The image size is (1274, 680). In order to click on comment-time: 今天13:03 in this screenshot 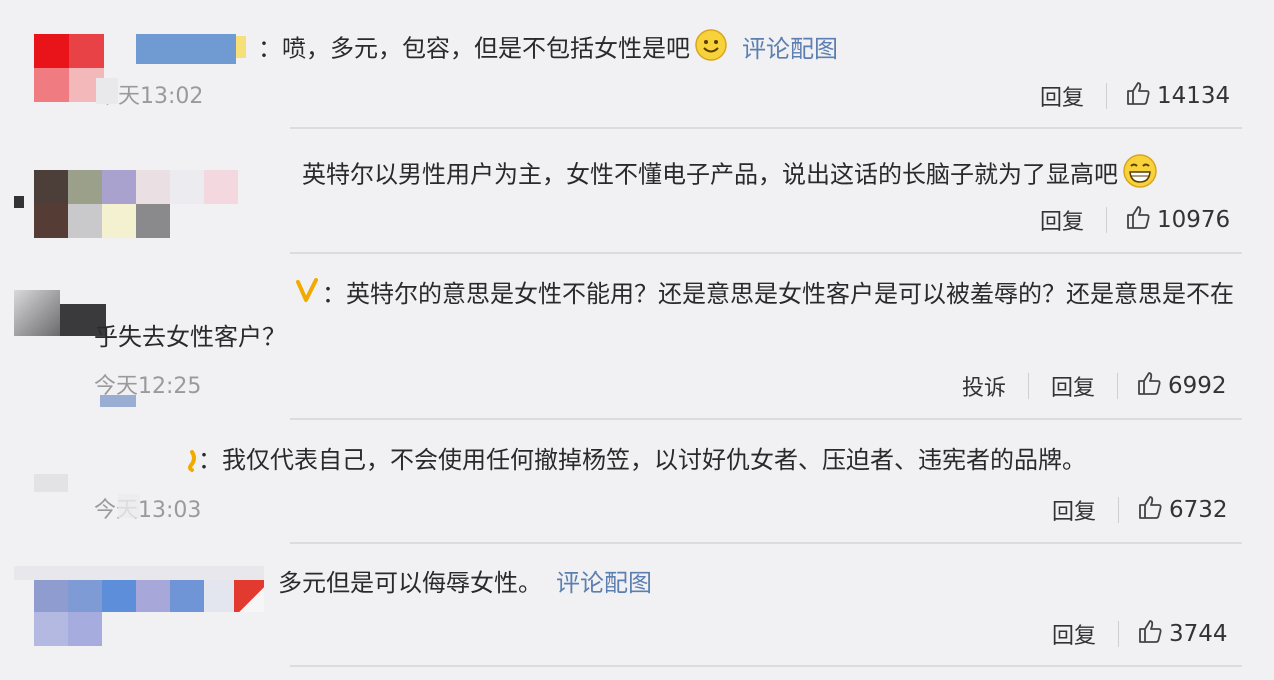, I will do `click(148, 510)`.